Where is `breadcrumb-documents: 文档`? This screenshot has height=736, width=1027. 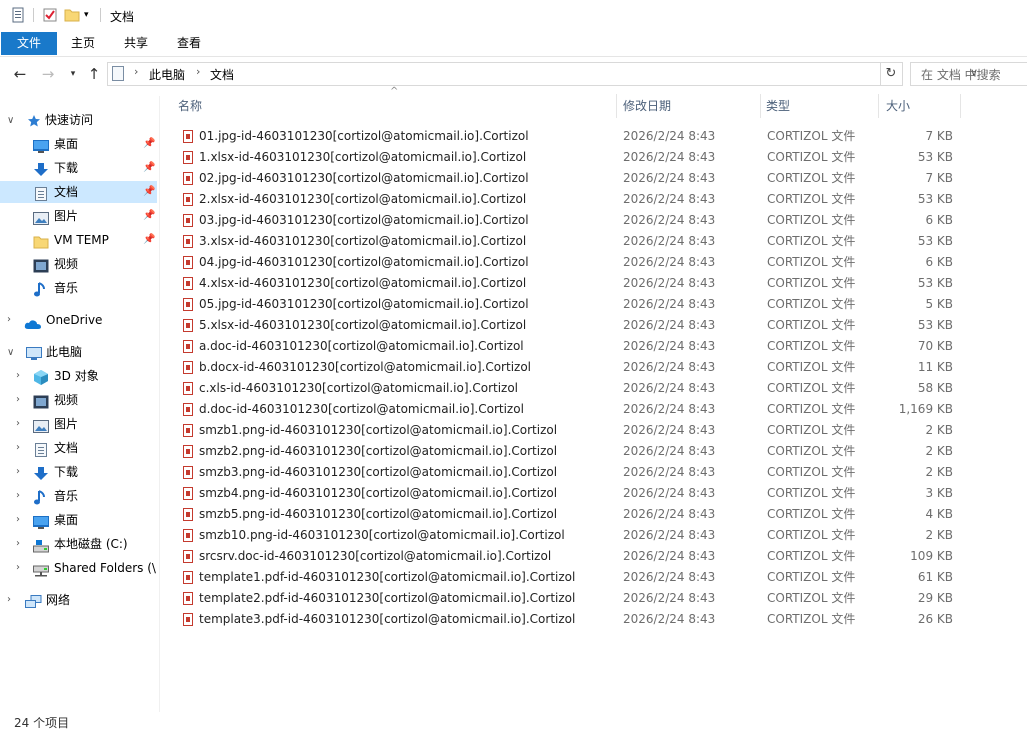 breadcrumb-documents: 文档 is located at coordinates (222, 74).